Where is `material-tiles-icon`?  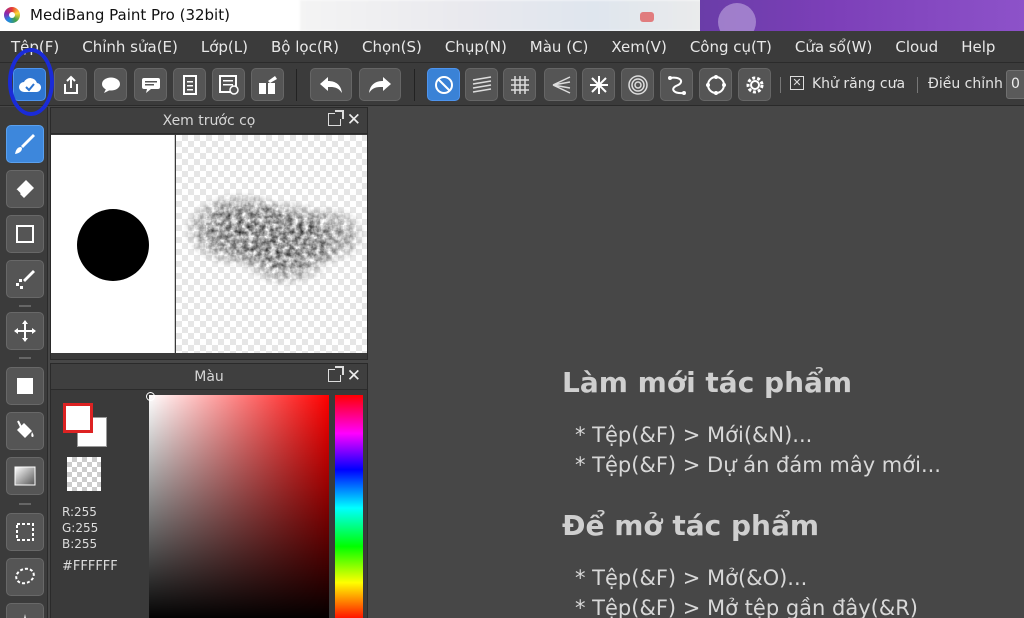 material-tiles-icon is located at coordinates (267, 84).